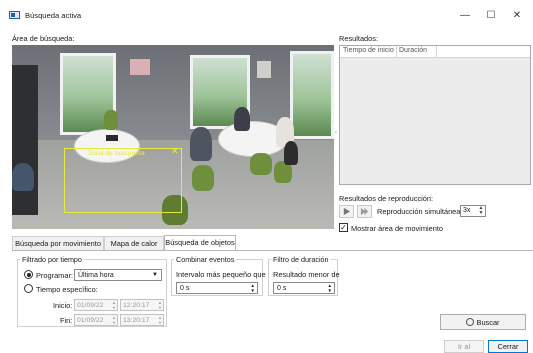 The width and height of the screenshot is (533, 353). I want to click on remove-zone-icon: ✕, so click(175, 151).